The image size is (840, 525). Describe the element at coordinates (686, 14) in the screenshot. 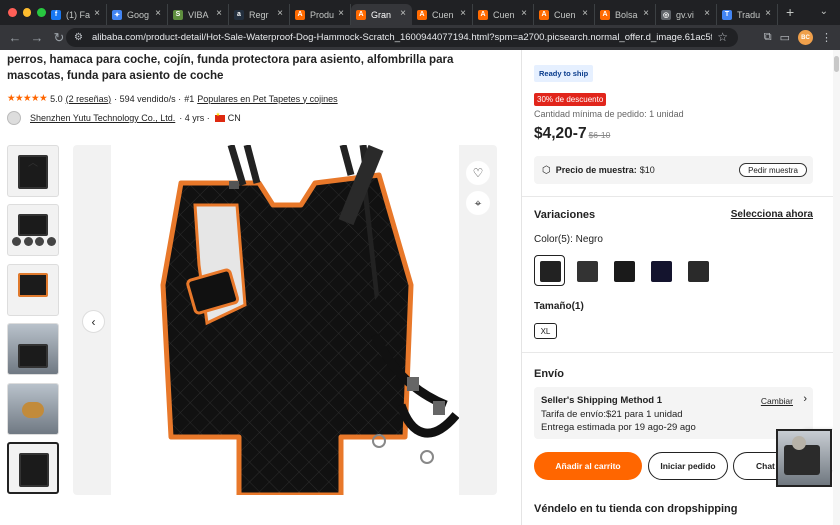

I see `browser-tab-11: ◎ gv.vi ×` at that location.